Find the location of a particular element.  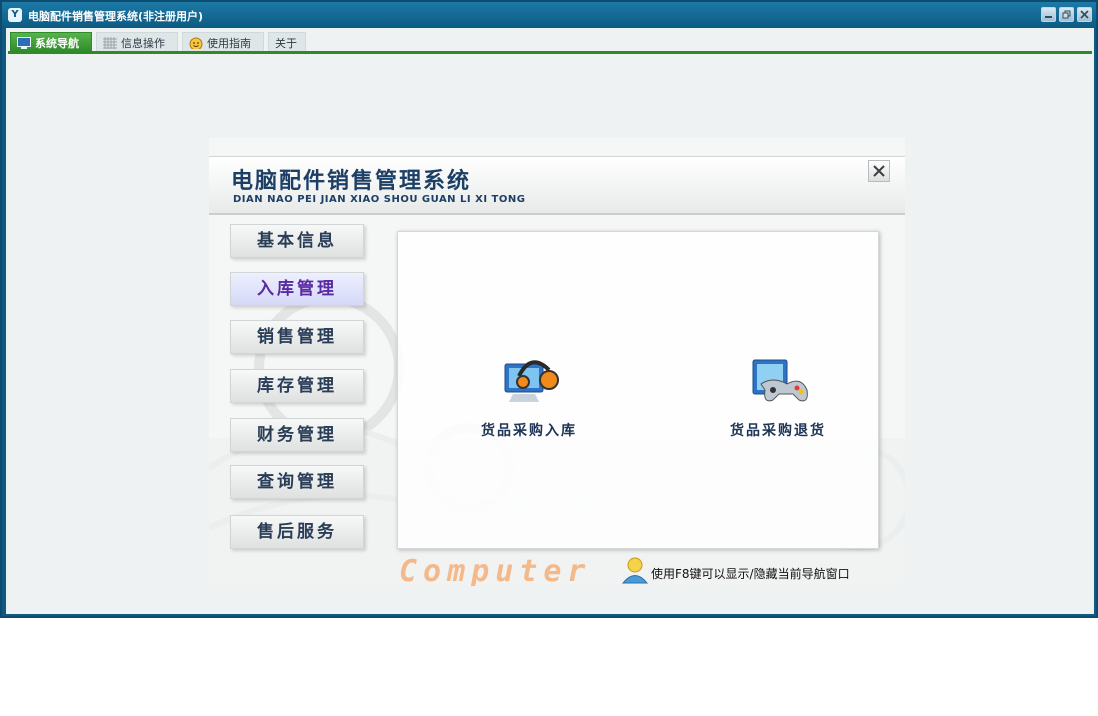

monitor-icon is located at coordinates (24, 42).